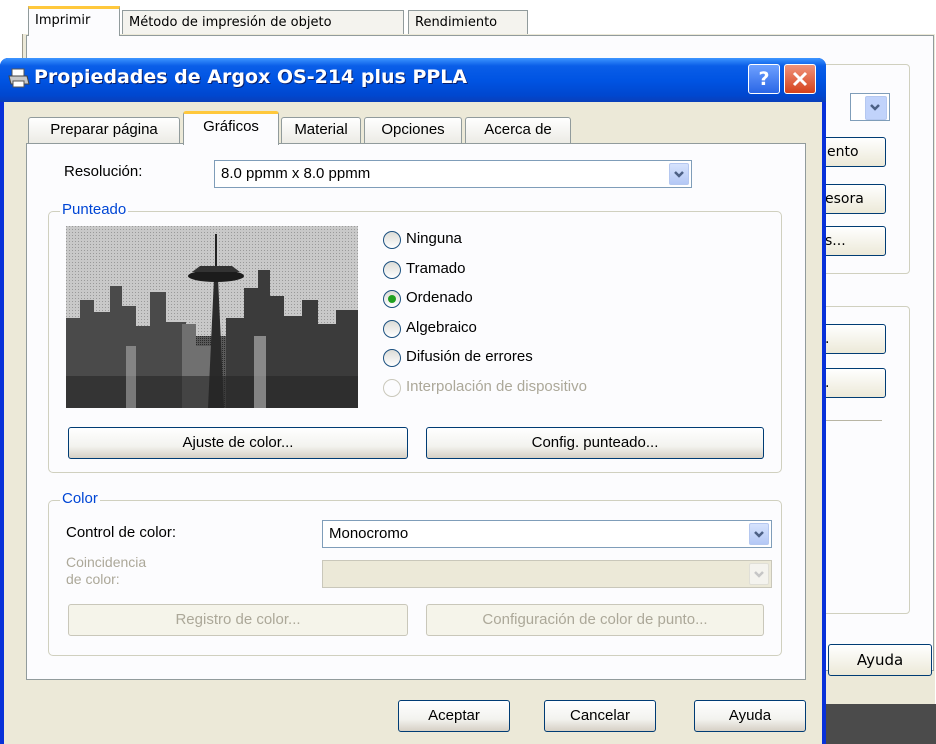  I want to click on tab-opciones: Opciones, so click(413, 130).